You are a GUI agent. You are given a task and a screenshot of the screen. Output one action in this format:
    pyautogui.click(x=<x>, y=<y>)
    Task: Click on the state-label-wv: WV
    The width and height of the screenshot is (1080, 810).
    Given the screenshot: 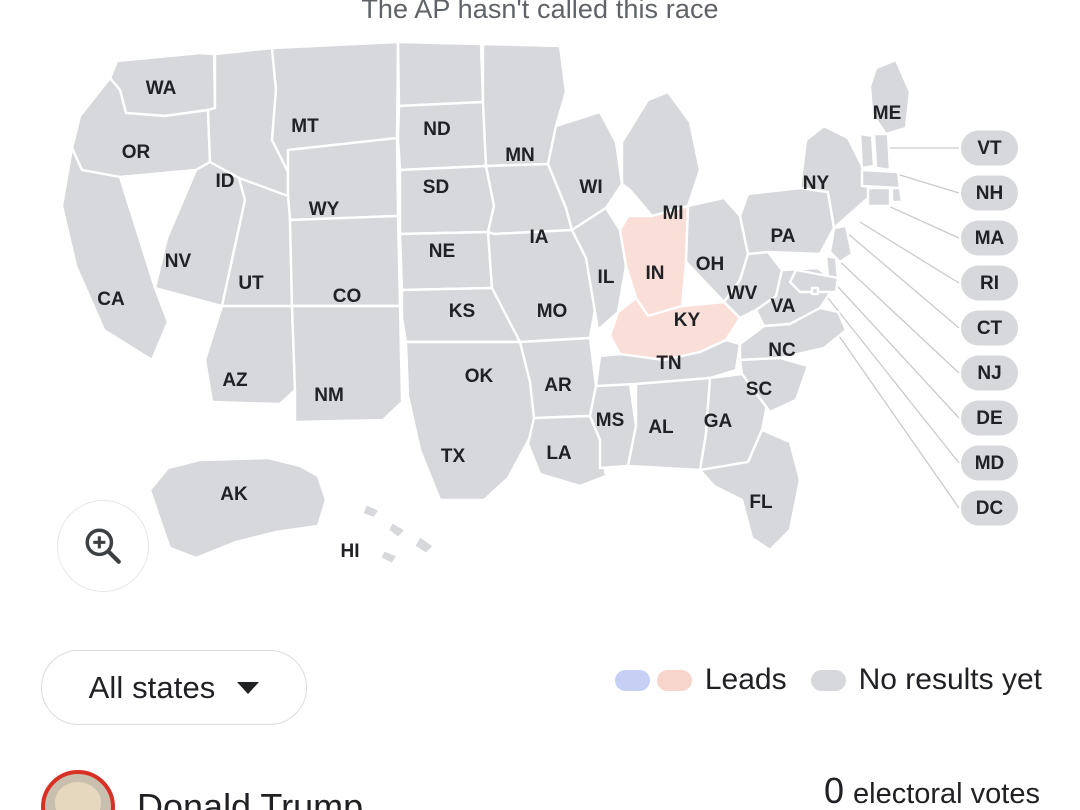 What is the action you would take?
    pyautogui.click(x=742, y=293)
    